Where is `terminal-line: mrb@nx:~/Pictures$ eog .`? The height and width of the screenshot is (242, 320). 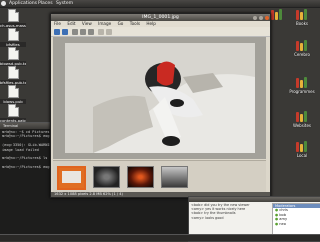 terminal-line: mrb@nx:~/Pictures$ eog . is located at coordinates (28, 167).